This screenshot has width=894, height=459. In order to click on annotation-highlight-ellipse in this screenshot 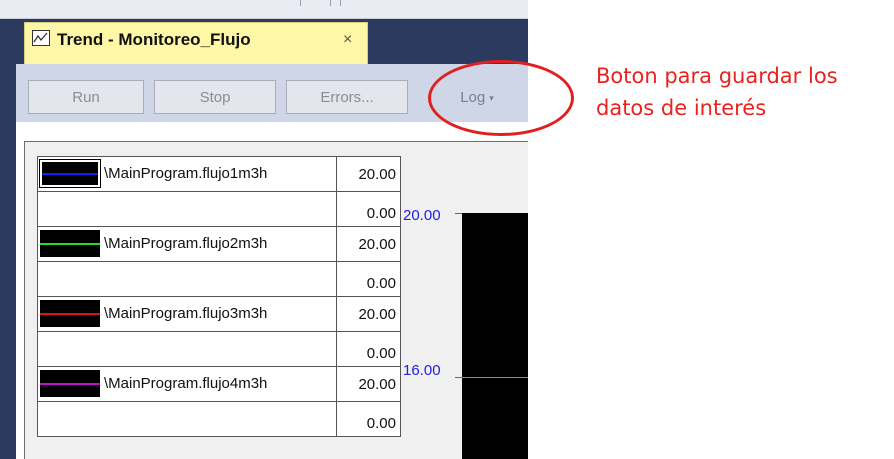, I will do `click(501, 98)`.